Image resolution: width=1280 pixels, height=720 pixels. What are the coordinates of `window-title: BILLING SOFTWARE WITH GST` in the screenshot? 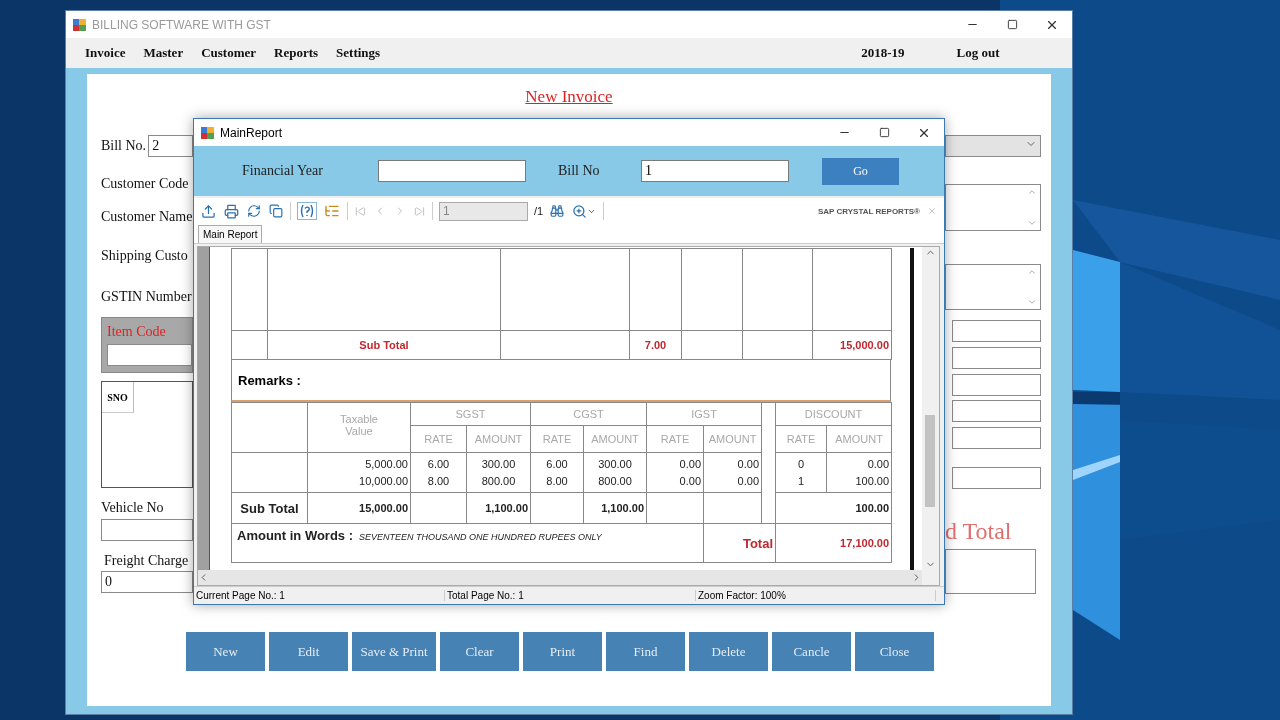 It's located at (182, 24).